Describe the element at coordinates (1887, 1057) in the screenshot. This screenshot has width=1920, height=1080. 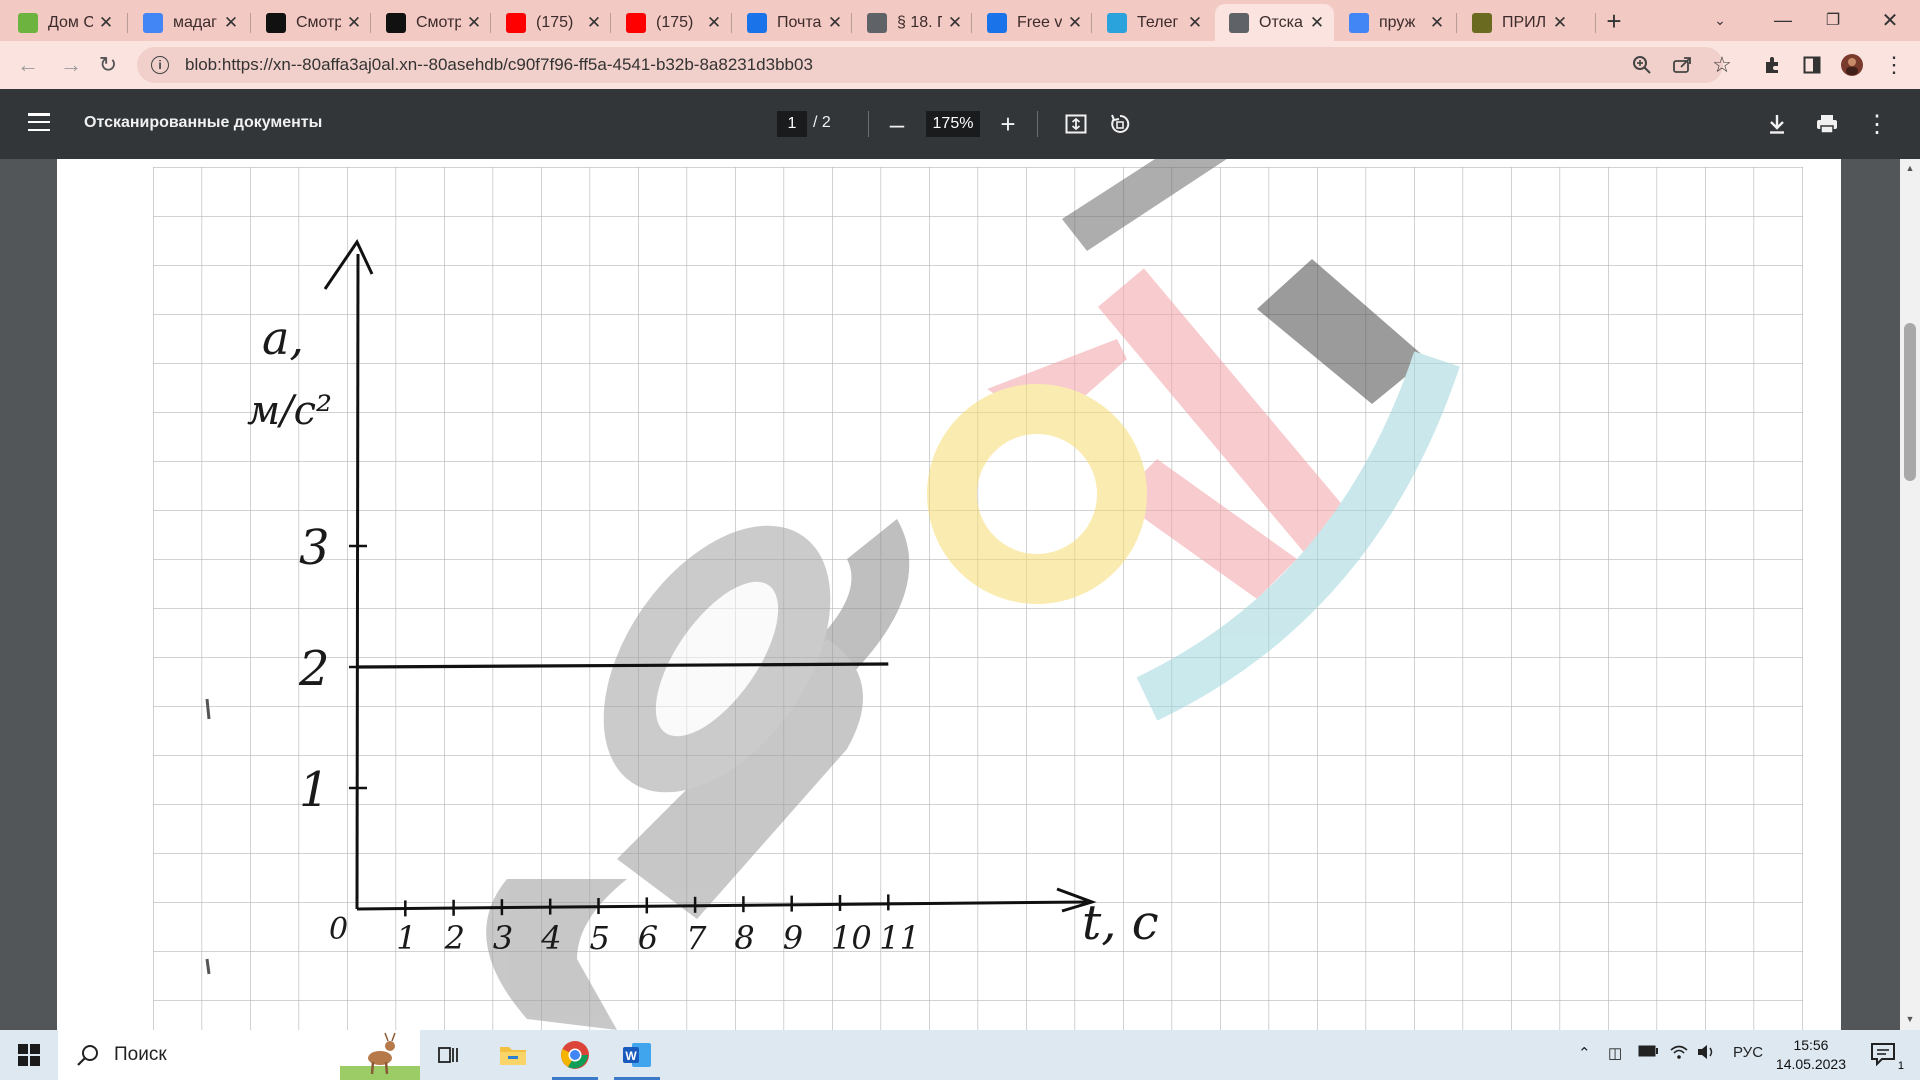
I see `notification-center-button: 1` at that location.